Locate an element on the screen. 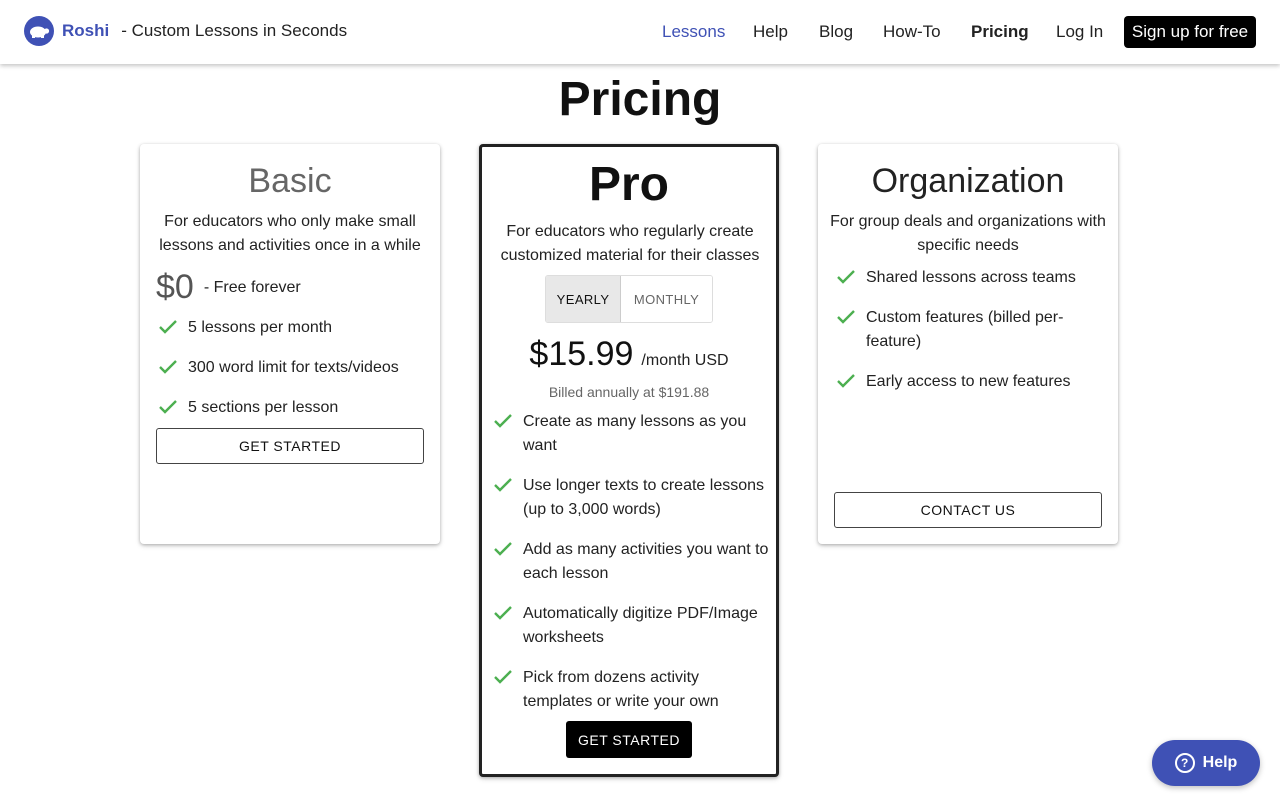 This screenshot has width=1280, height=800. question-icon: ? is located at coordinates (1184, 763).